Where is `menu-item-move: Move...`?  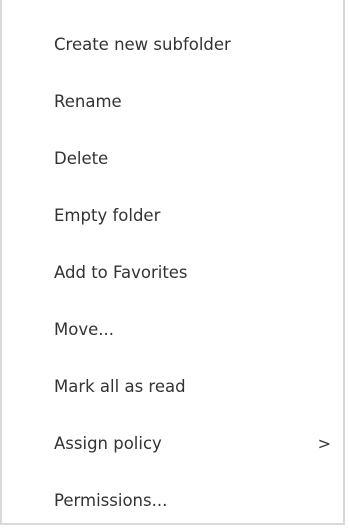
menu-item-move: Move... is located at coordinates (172, 329).